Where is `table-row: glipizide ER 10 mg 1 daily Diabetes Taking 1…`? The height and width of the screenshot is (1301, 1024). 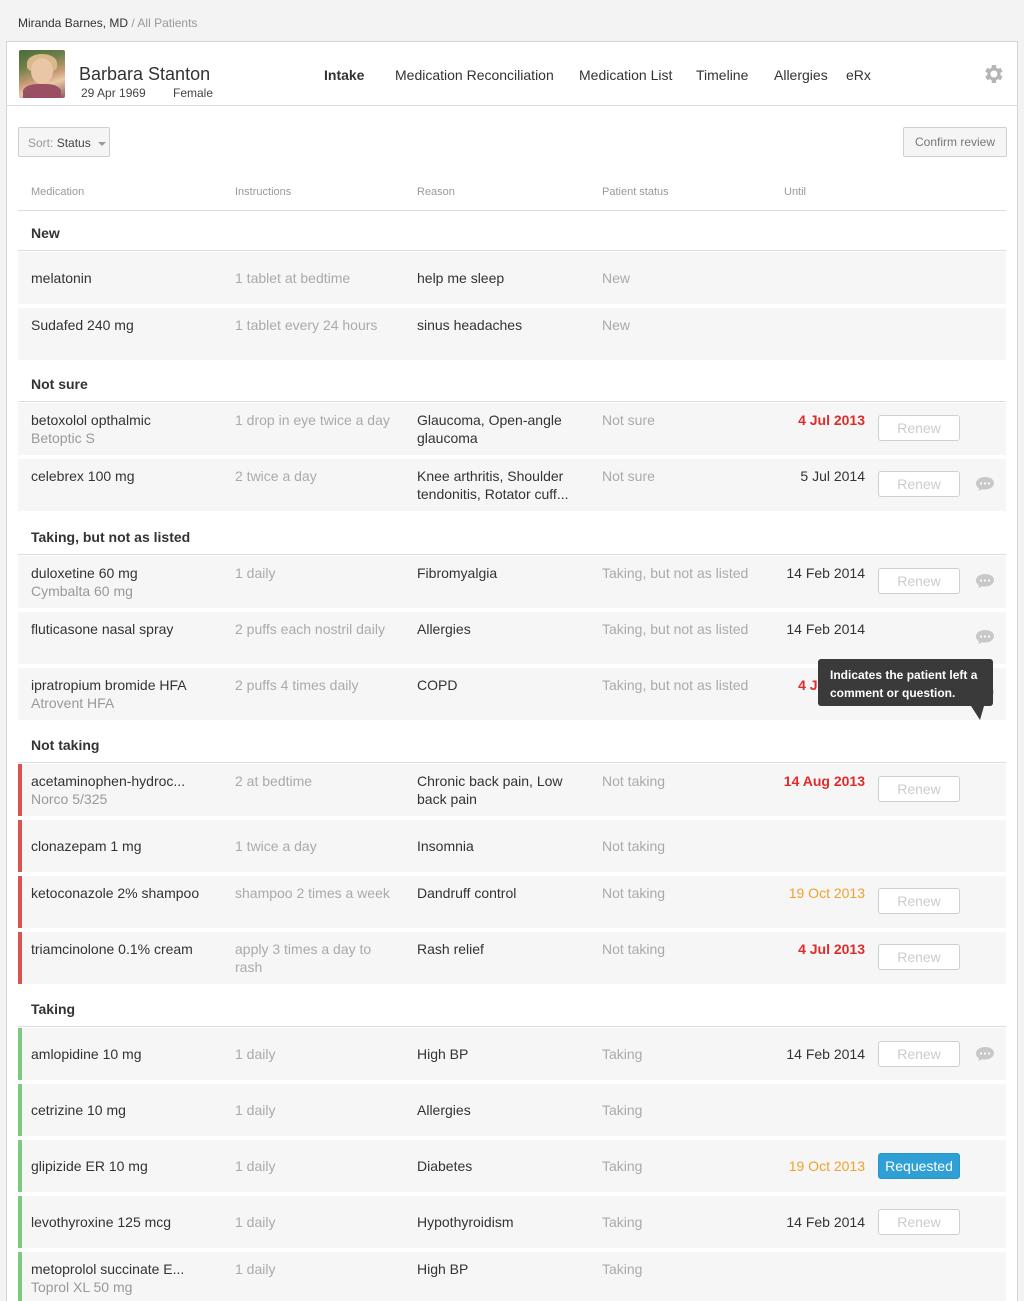 table-row: glipizide ER 10 mg 1 daily Diabetes Taking 1… is located at coordinates (512, 1166).